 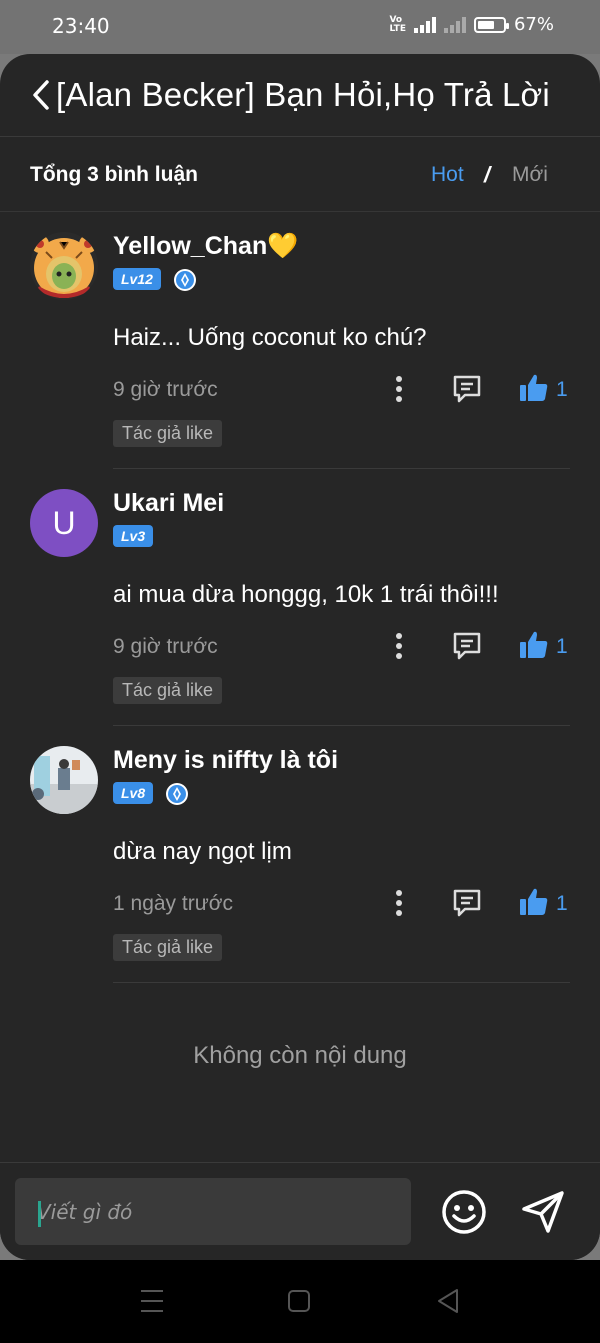 I want to click on page-title: [Alan Becker] Bạn Hỏi,Họ Trả Lời, so click(x=303, y=94).